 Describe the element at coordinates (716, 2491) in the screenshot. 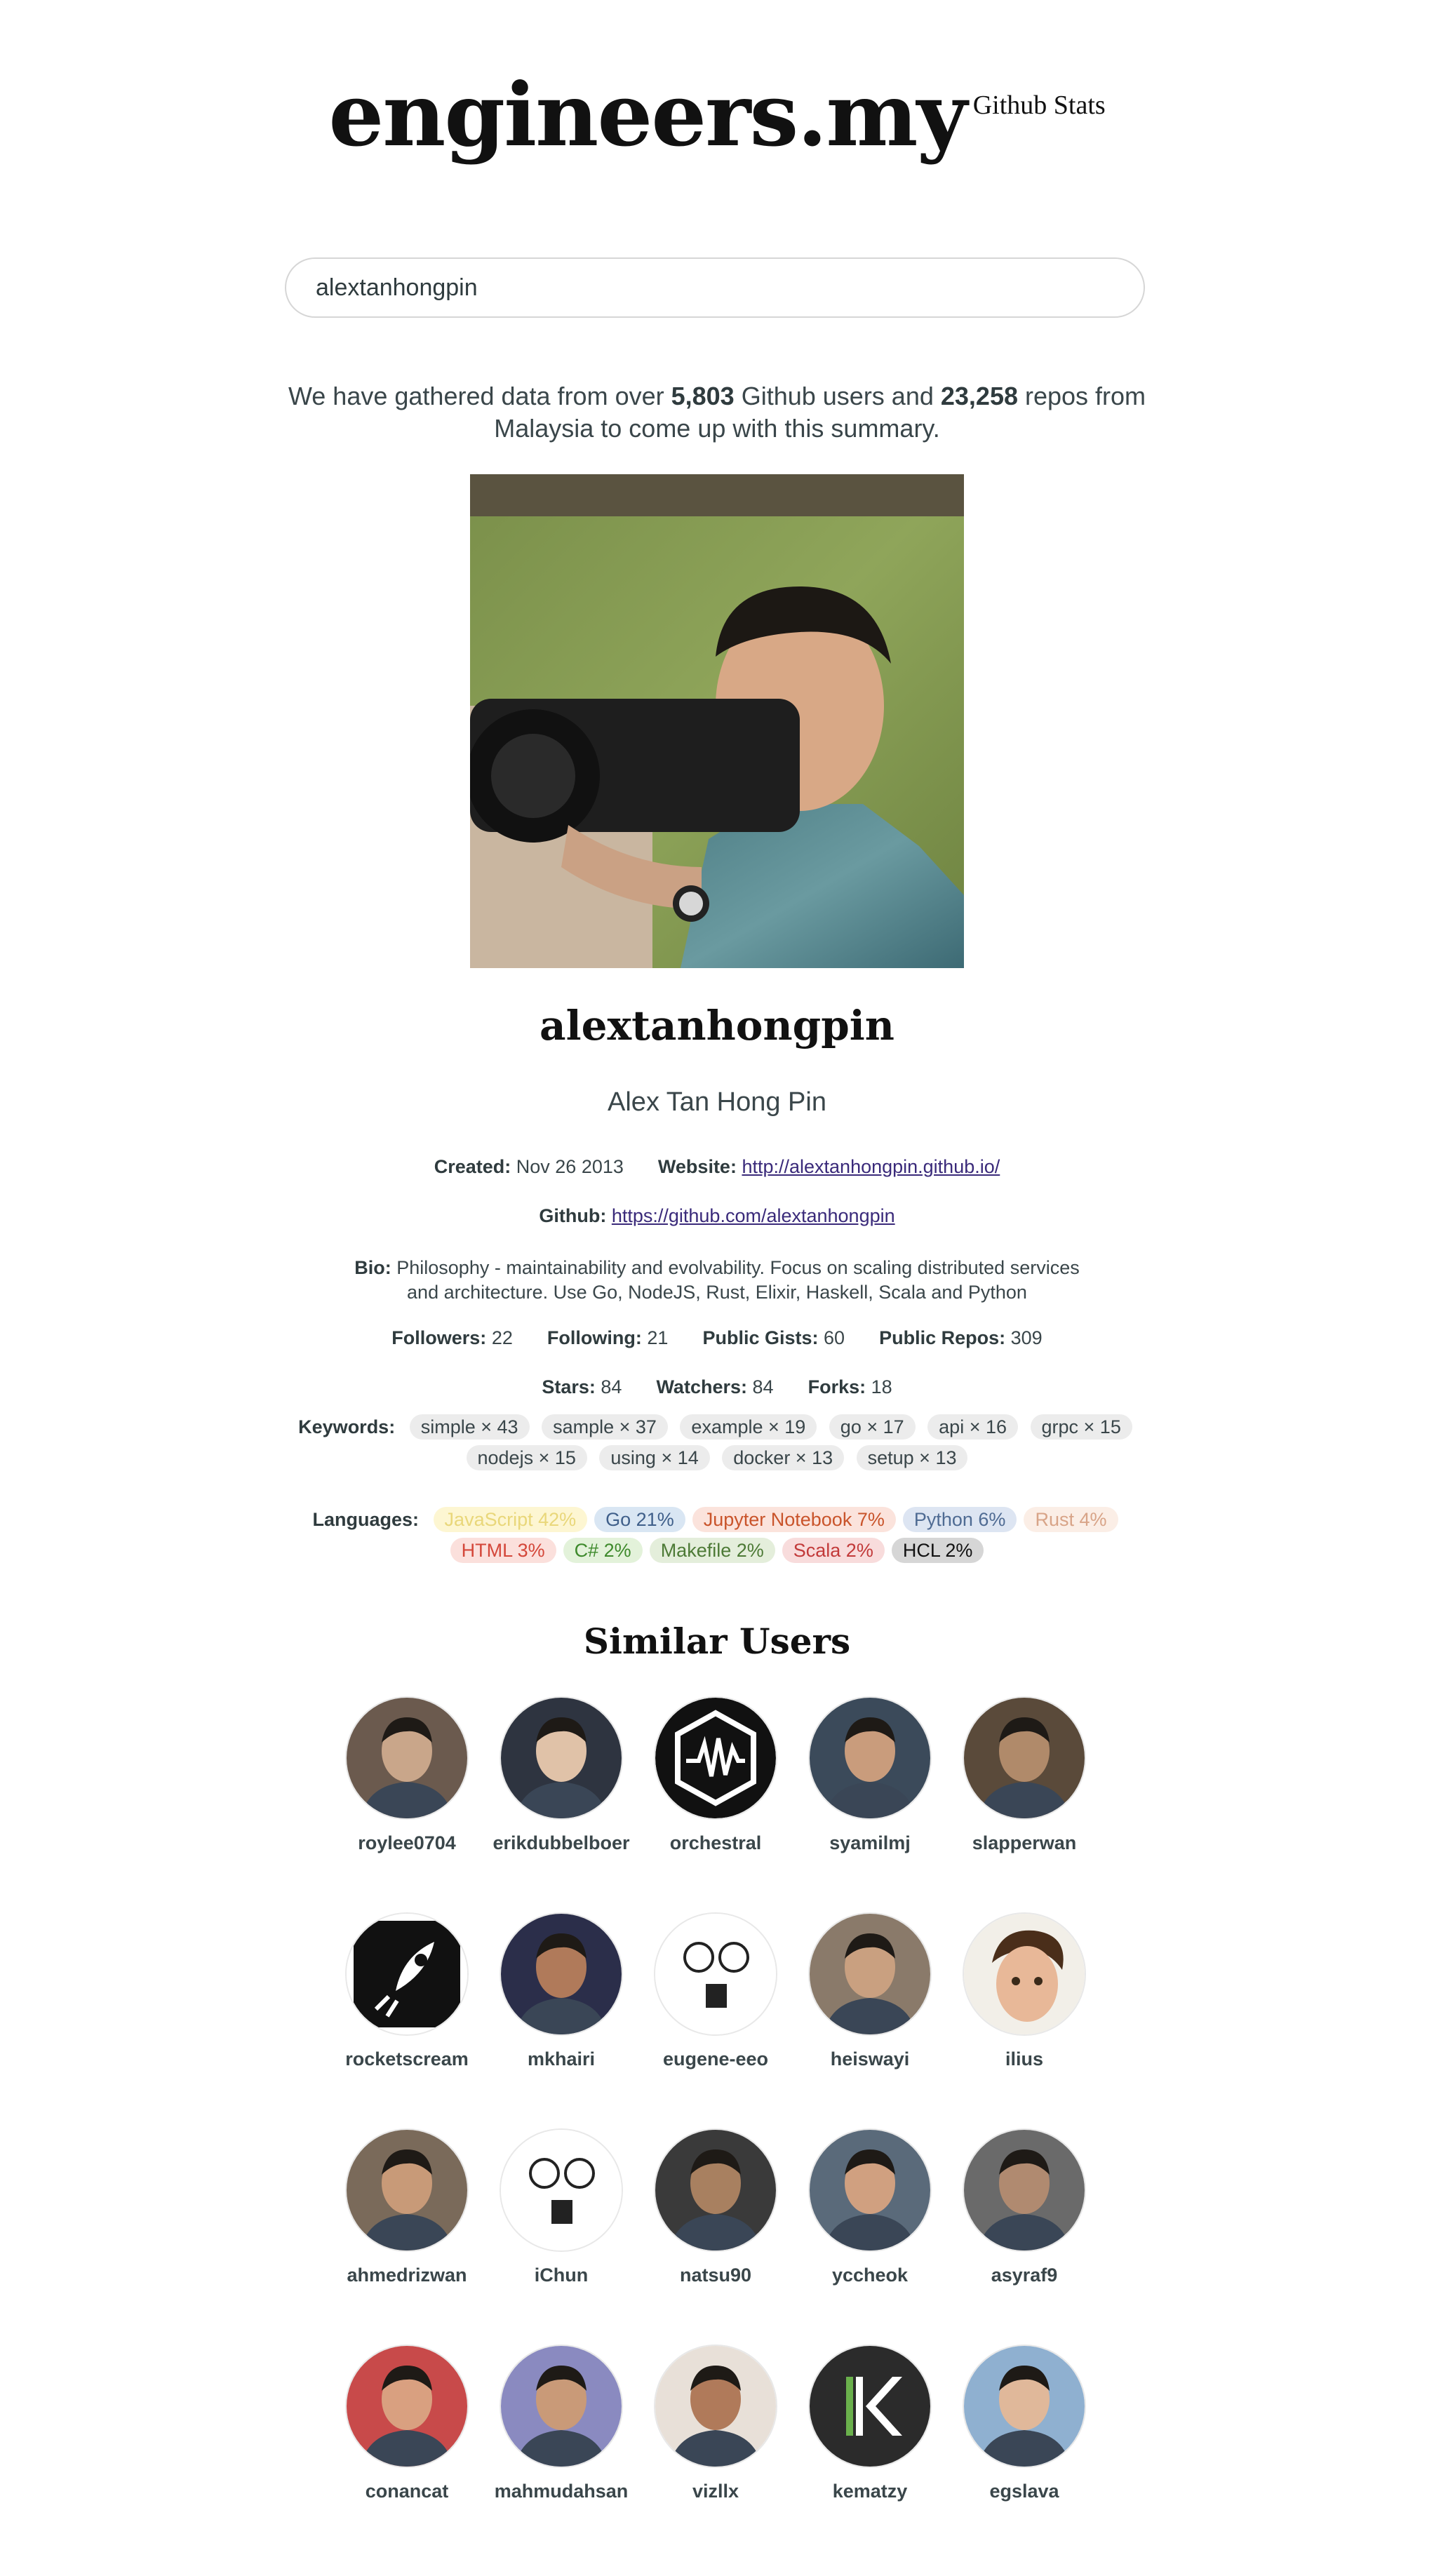

I see `user-name: vizllx` at that location.